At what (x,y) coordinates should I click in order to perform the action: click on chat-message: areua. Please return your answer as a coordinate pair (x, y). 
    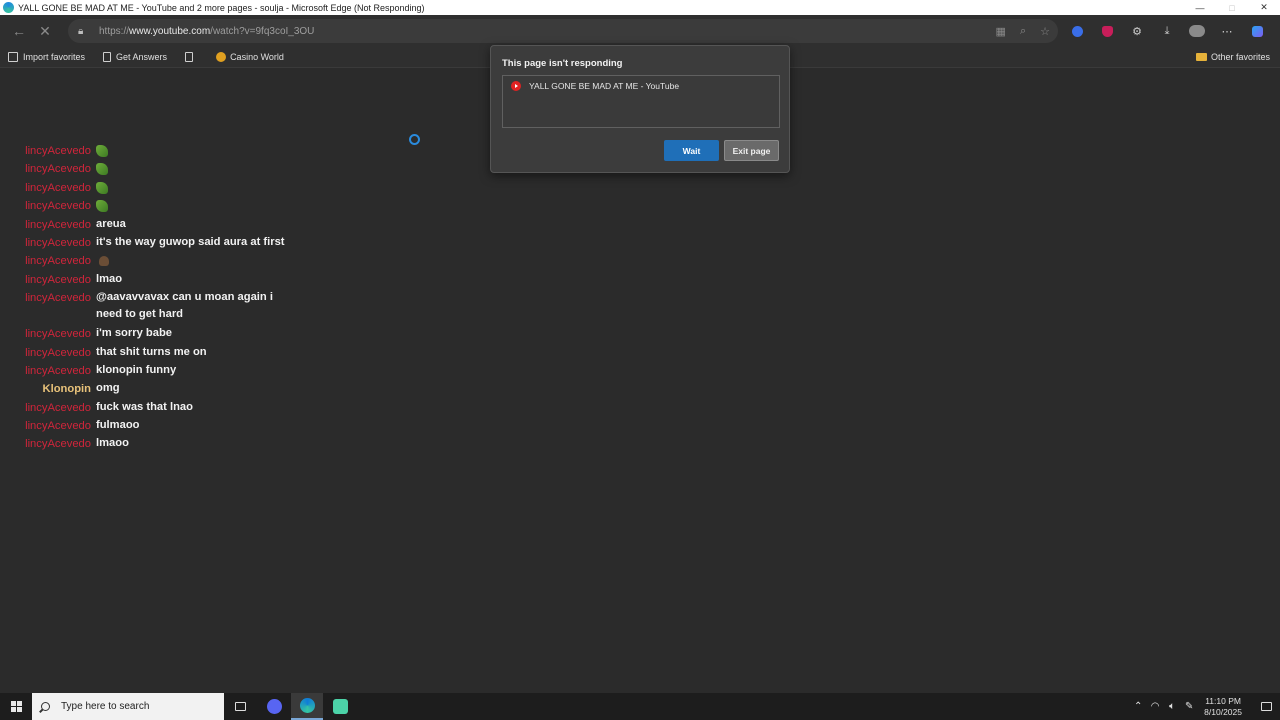
    Looking at the image, I should click on (111, 223).